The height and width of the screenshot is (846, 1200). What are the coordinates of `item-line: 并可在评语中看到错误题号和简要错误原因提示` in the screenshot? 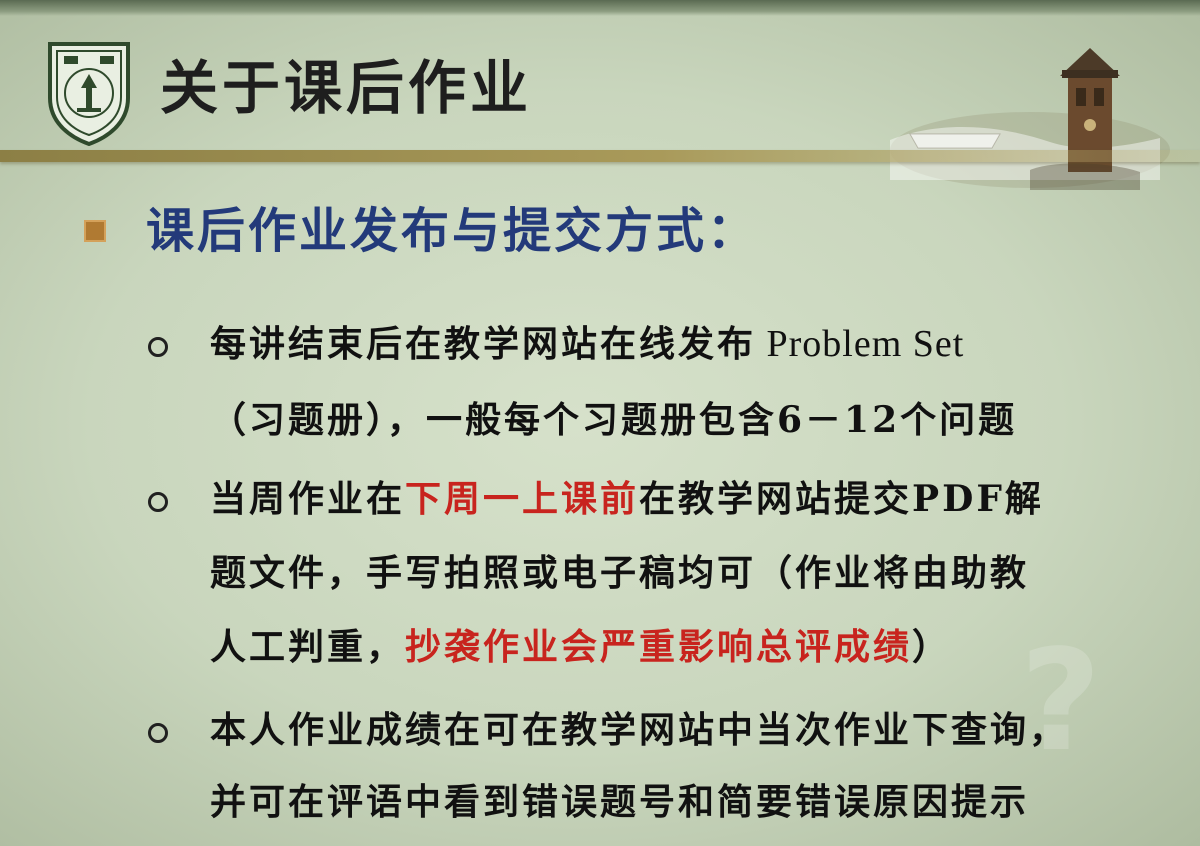 It's located at (620, 802).